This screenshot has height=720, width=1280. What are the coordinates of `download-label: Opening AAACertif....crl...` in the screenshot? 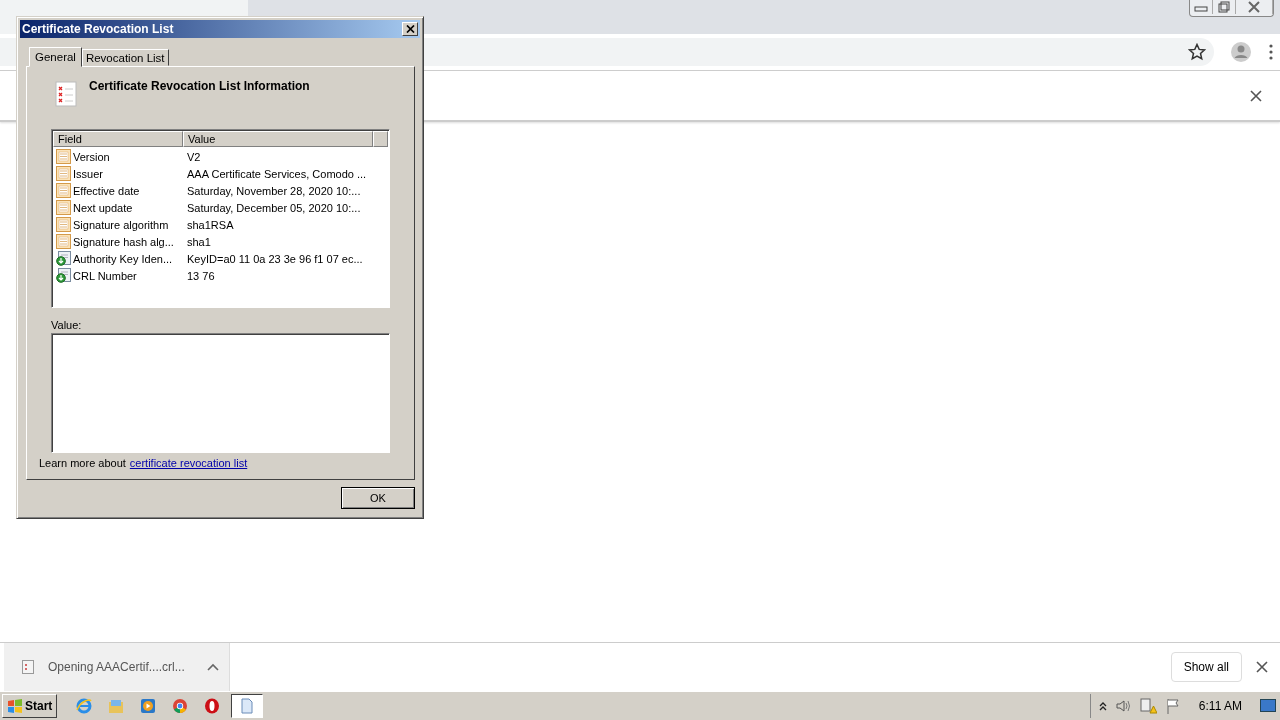 It's located at (117, 667).